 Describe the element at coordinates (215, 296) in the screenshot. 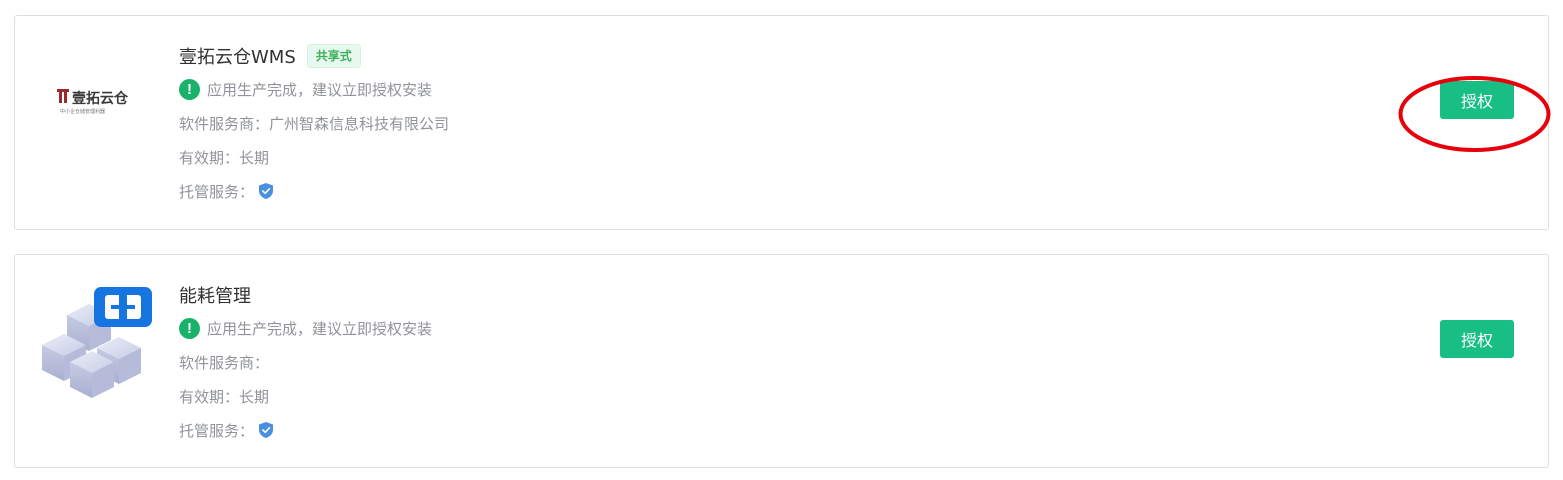

I see `app-title: 能耗管理` at that location.